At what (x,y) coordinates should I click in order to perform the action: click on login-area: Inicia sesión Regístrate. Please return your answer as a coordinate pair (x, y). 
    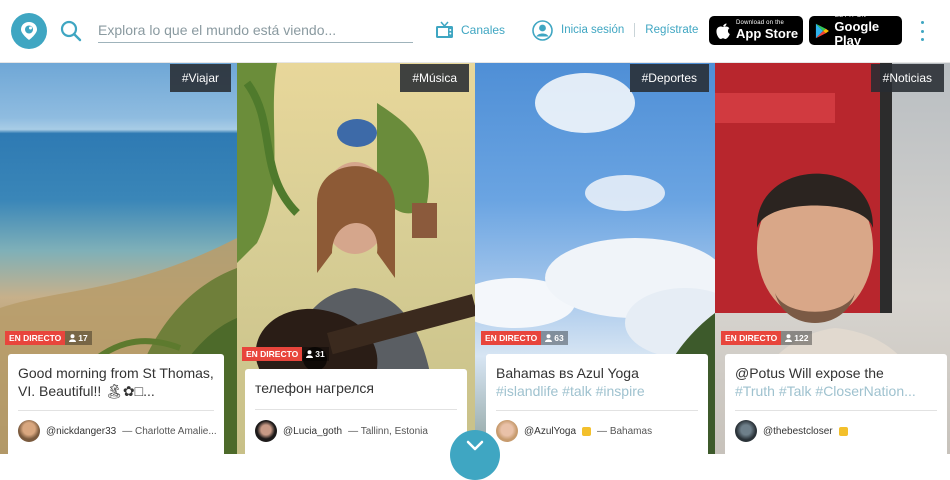
    Looking at the image, I should click on (615, 30).